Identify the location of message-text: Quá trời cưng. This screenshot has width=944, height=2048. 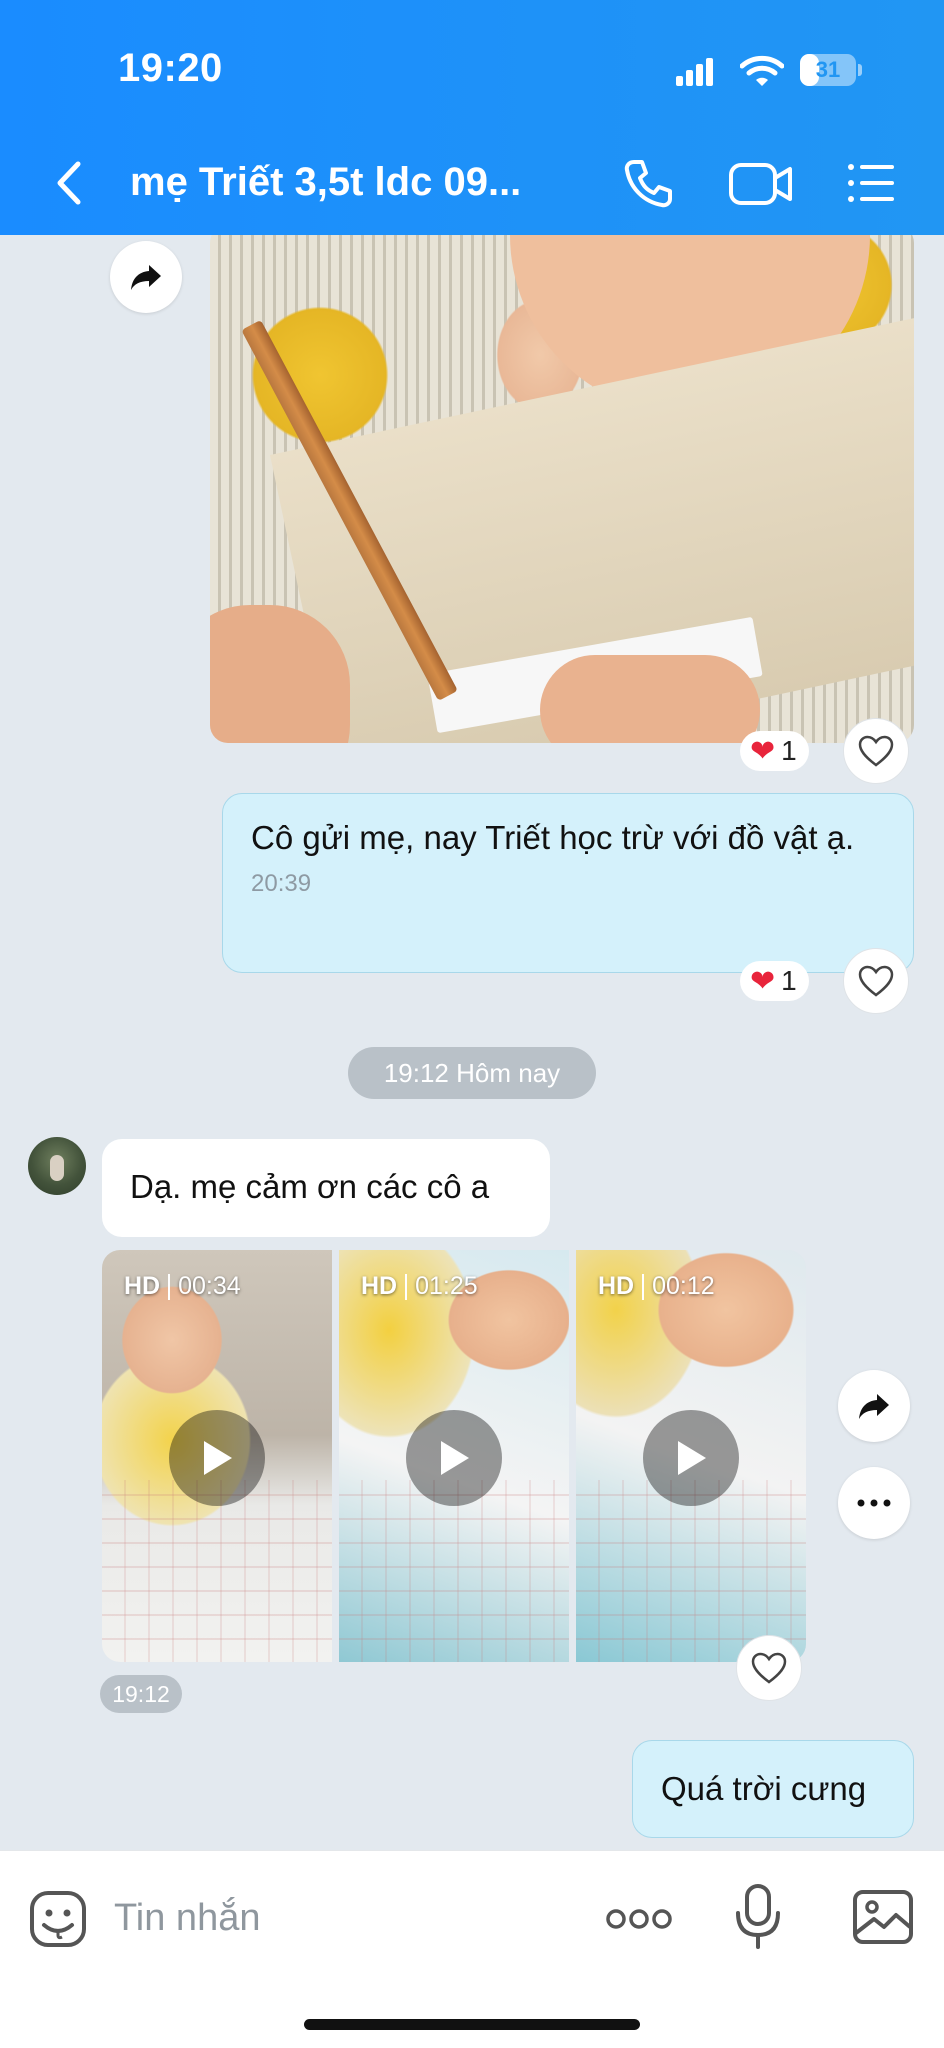
(764, 1788).